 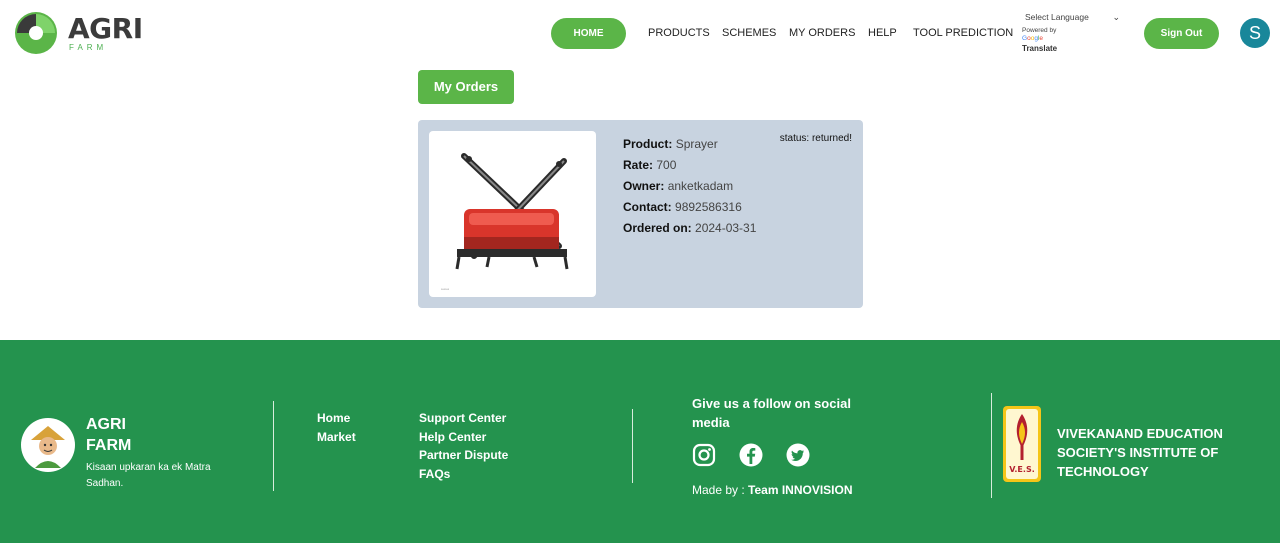 I want to click on footer-link-home: Home, so click(x=333, y=418).